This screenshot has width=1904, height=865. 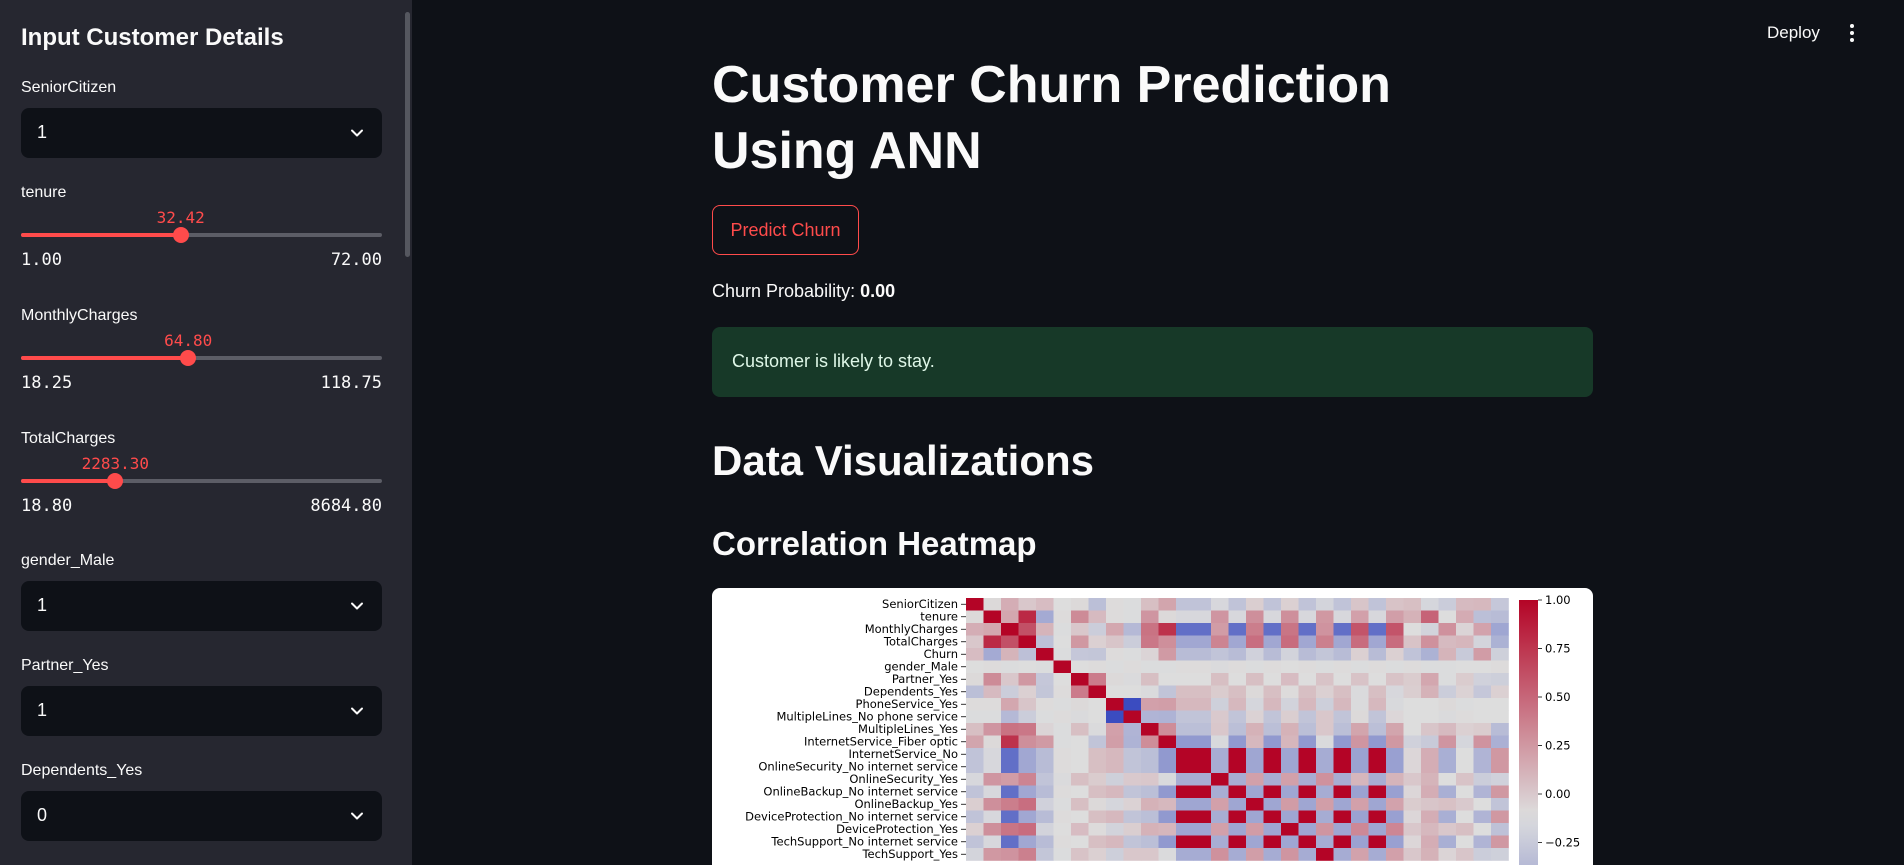 I want to click on sidebar-scrollbar, so click(x=407, y=134).